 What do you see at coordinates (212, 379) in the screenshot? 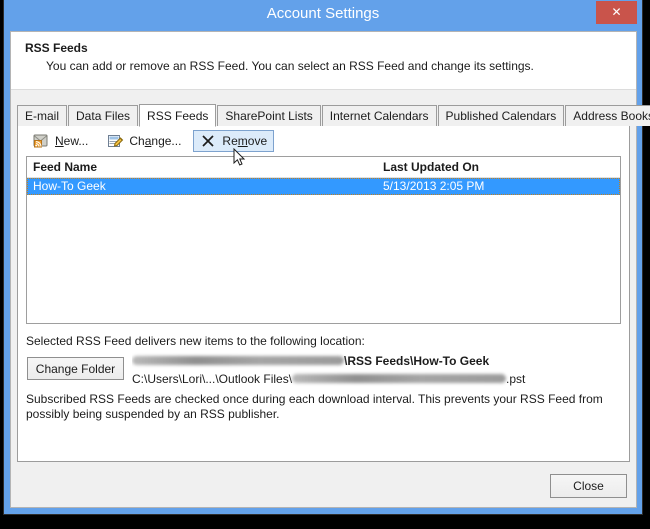
I see `path-line-2-prefix: C:\Users\Lori\...\Outlook Files\` at bounding box center [212, 379].